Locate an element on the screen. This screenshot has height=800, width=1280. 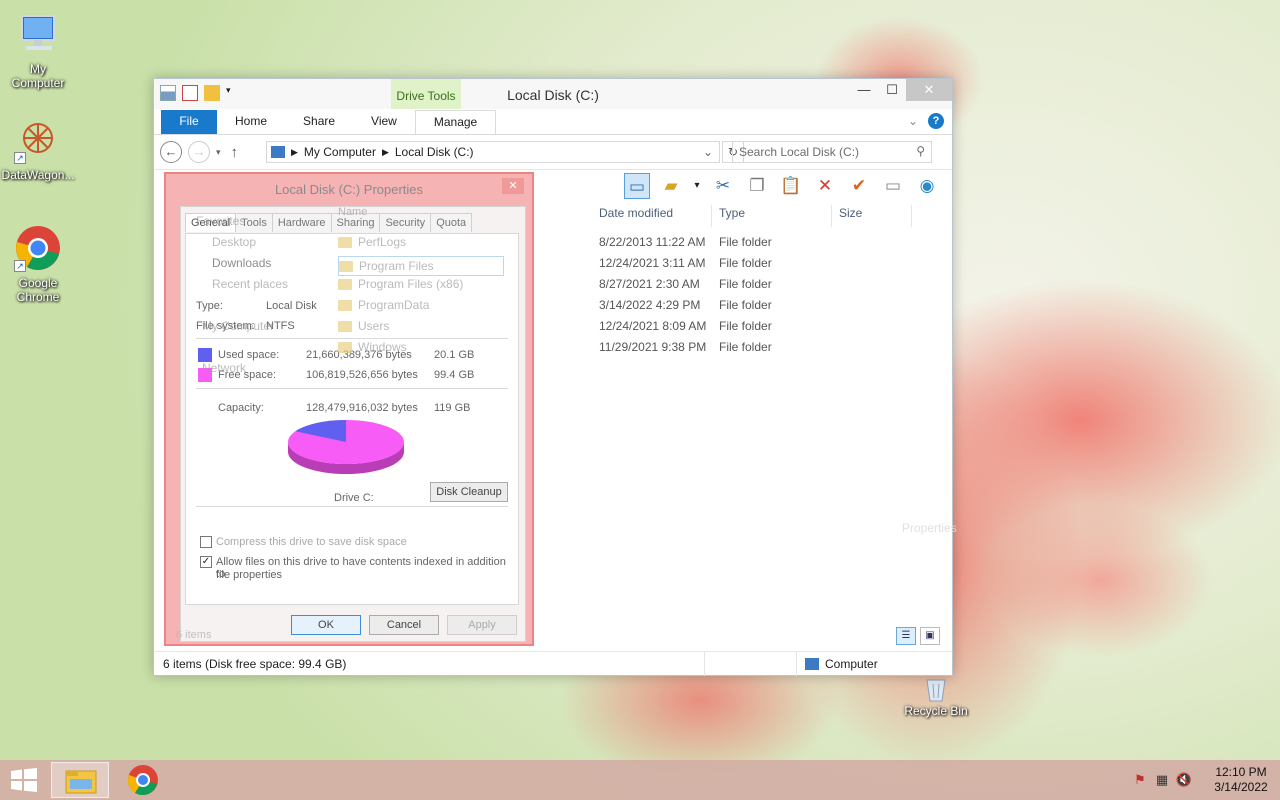
ghost-folder-row: Users is located at coordinates (363, 326).